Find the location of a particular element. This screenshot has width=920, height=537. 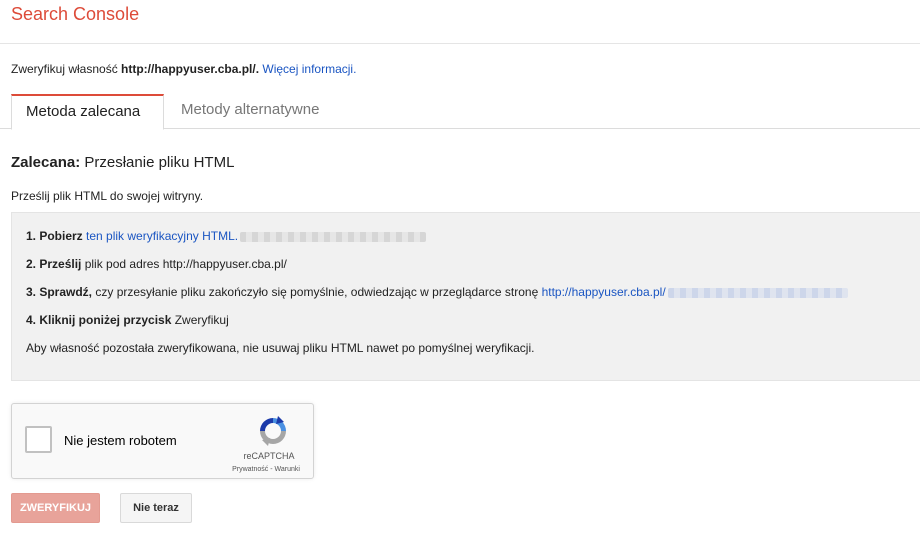

verify-prefix: Zweryfikuj własność is located at coordinates (66, 69).